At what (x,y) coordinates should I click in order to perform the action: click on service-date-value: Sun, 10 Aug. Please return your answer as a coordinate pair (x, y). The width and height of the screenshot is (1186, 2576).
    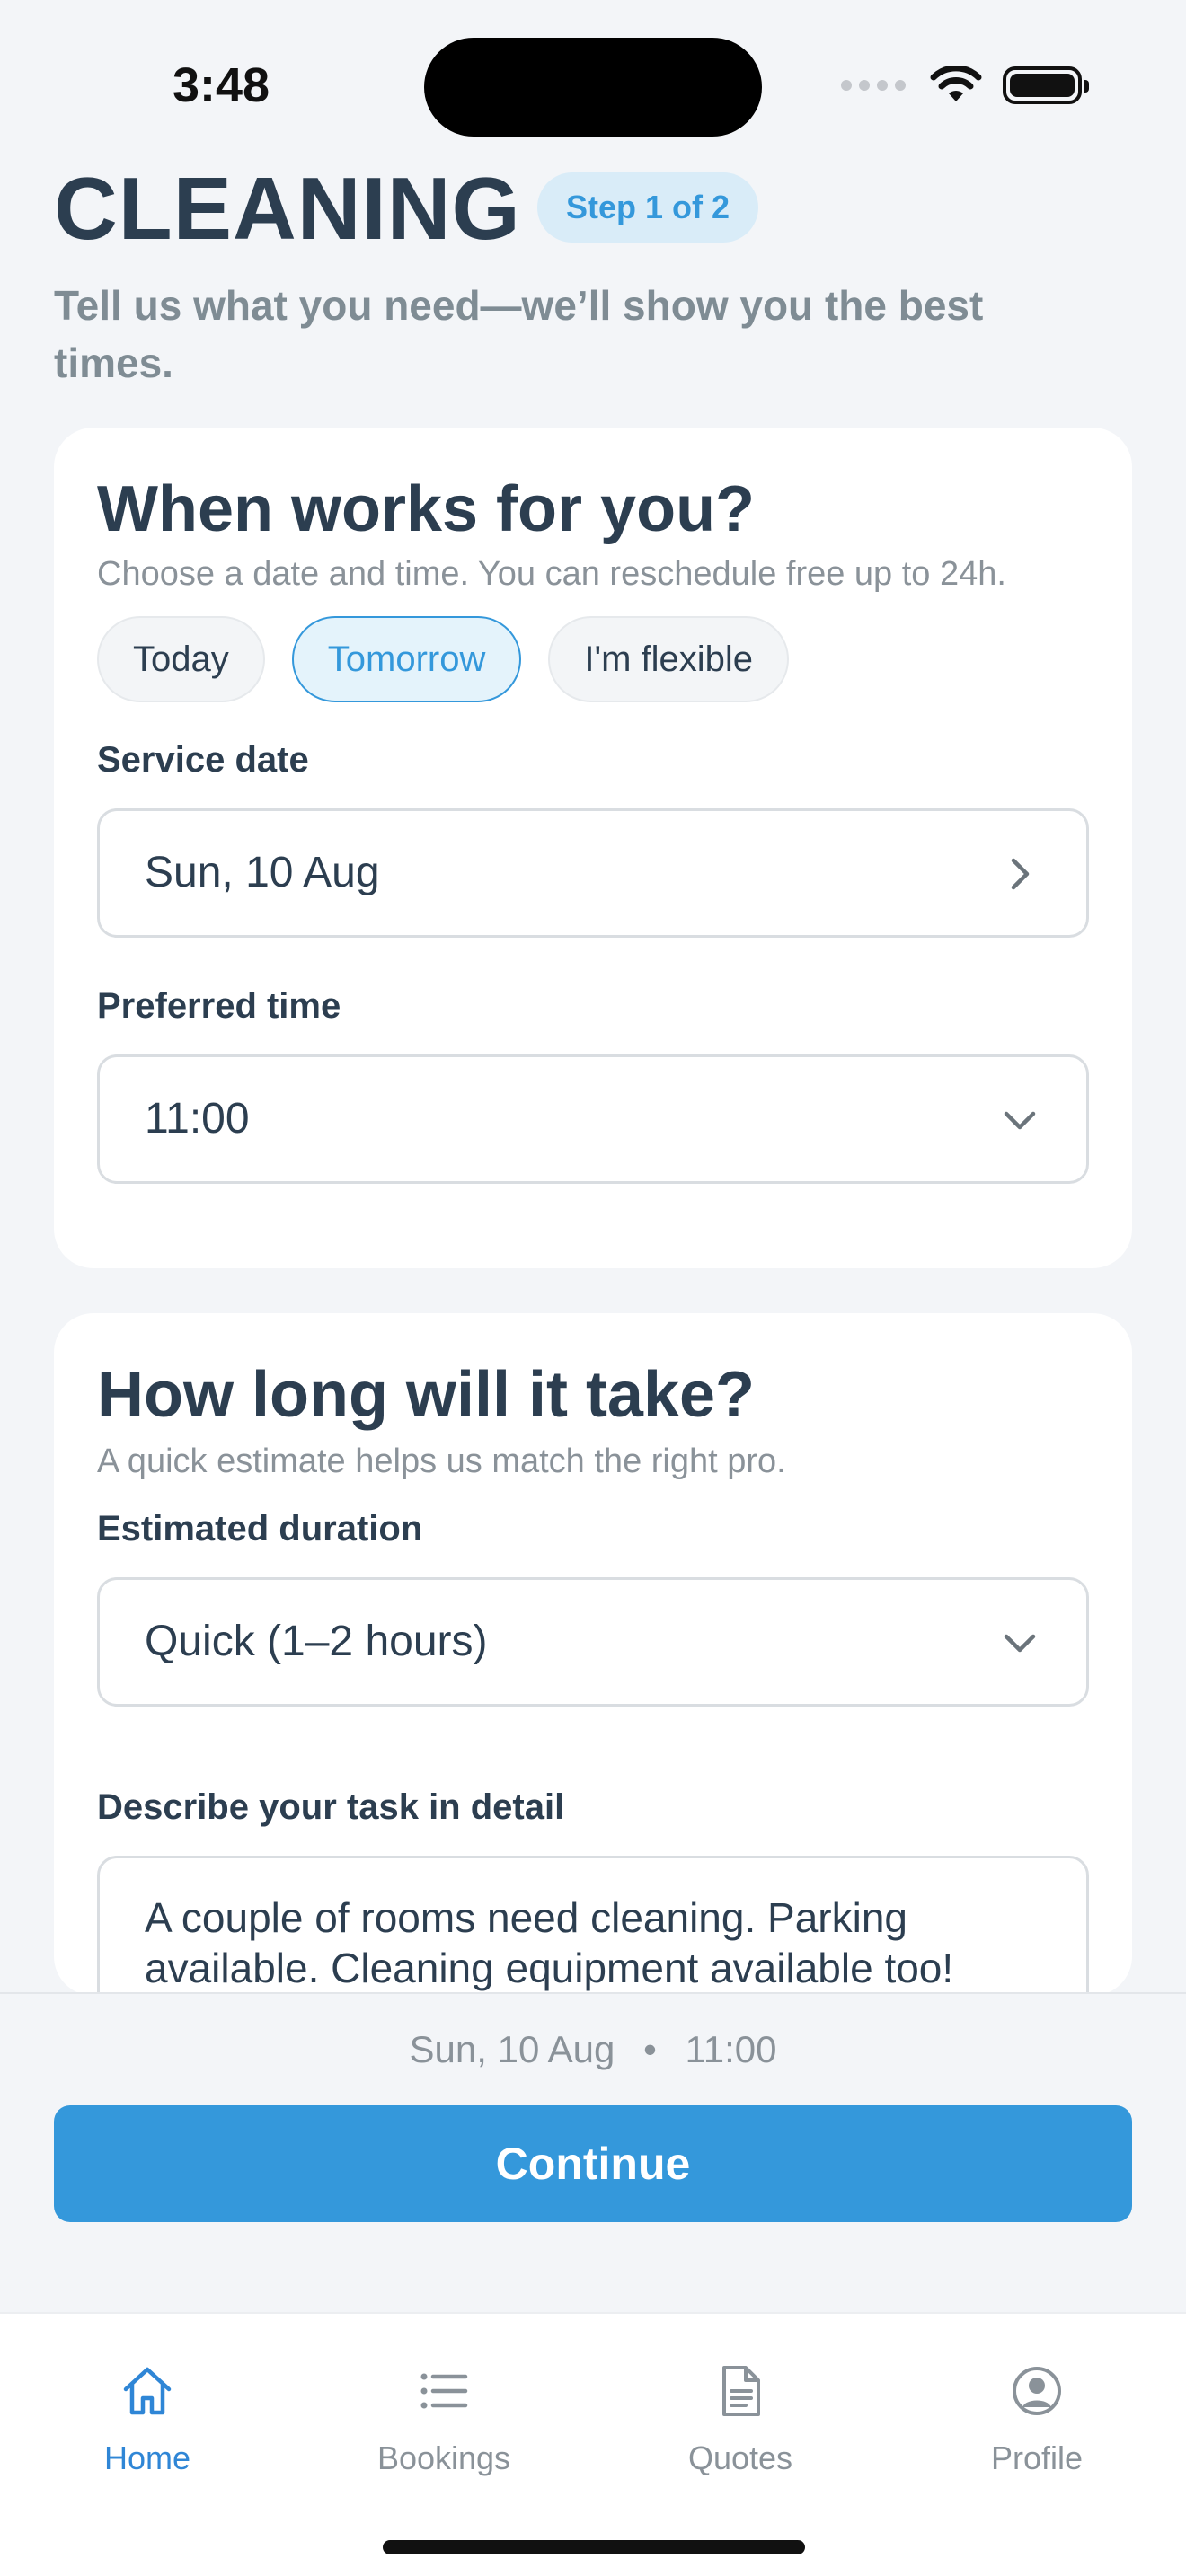
    Looking at the image, I should click on (262, 872).